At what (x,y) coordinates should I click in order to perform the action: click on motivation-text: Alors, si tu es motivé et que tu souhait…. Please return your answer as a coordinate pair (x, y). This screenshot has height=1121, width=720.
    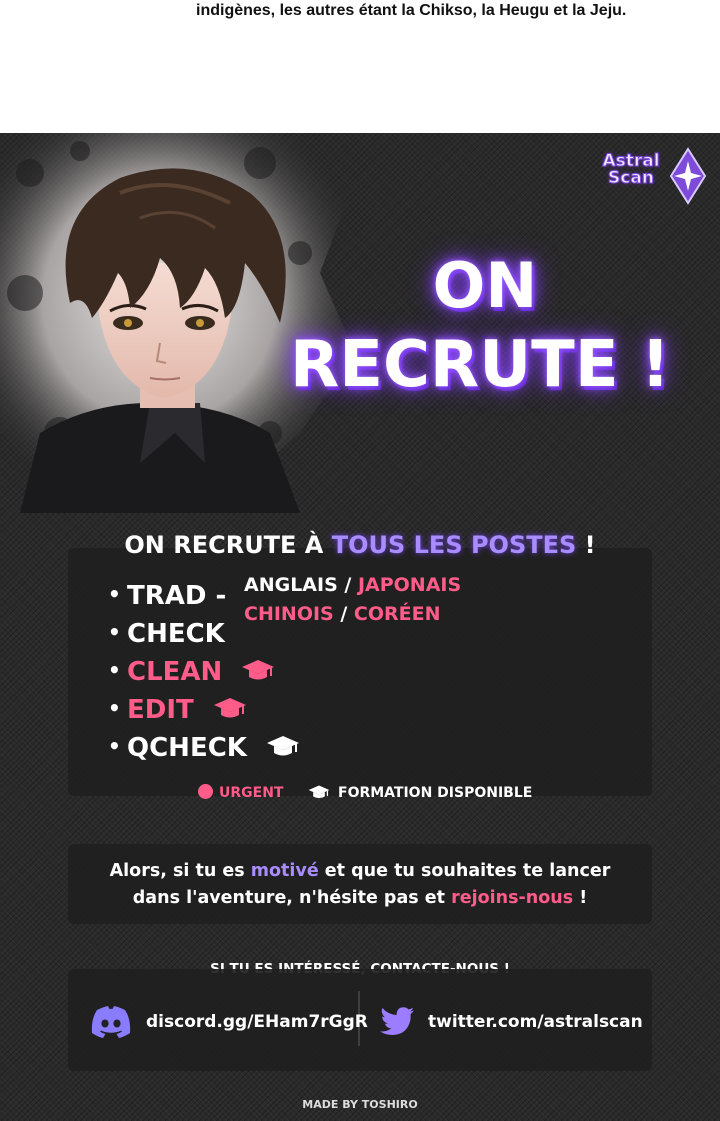
    Looking at the image, I should click on (360, 885).